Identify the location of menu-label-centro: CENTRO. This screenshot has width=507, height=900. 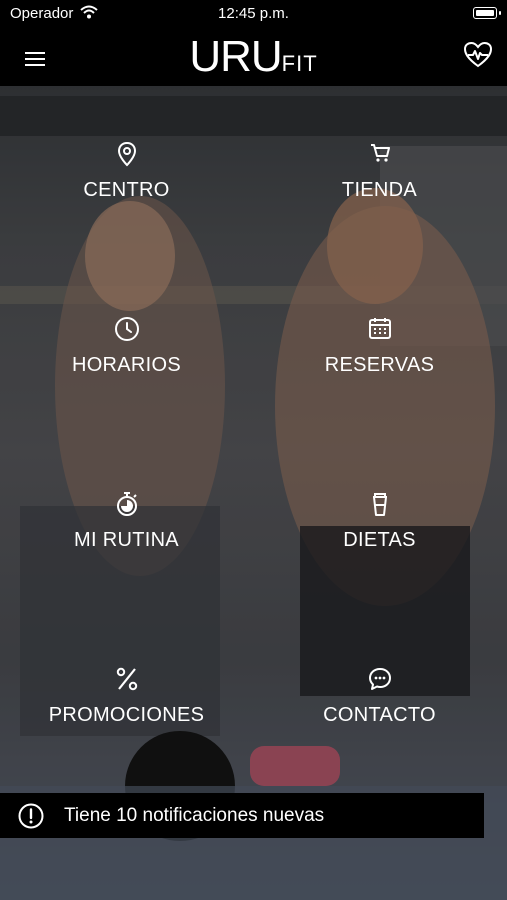
(126, 190).